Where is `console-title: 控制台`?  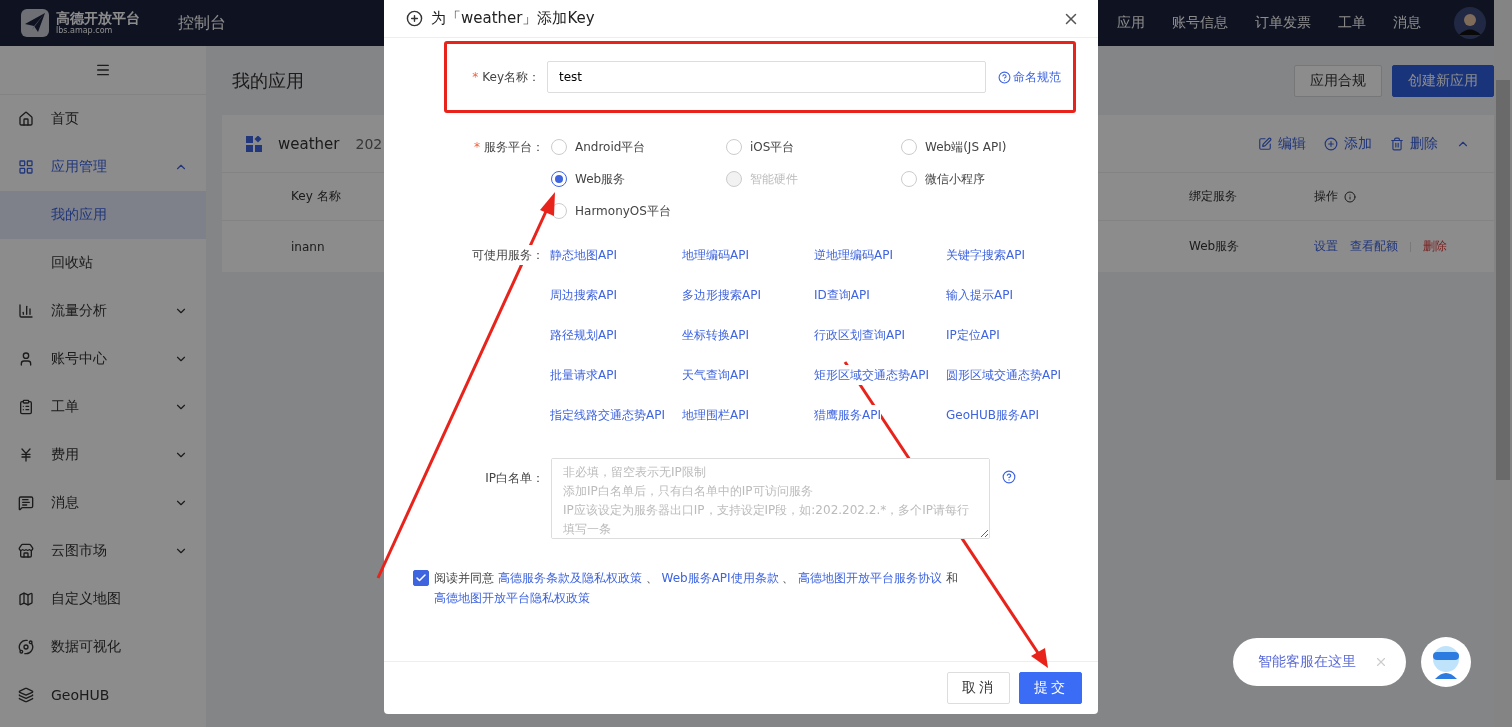
console-title: 控制台 is located at coordinates (202, 23).